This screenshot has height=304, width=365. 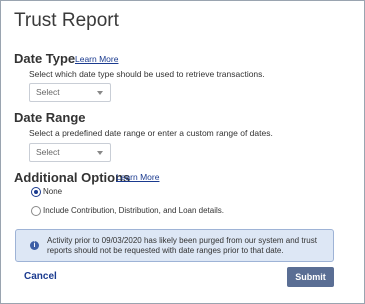 What do you see at coordinates (36, 211) in the screenshot?
I see `radio-button-unchecked` at bounding box center [36, 211].